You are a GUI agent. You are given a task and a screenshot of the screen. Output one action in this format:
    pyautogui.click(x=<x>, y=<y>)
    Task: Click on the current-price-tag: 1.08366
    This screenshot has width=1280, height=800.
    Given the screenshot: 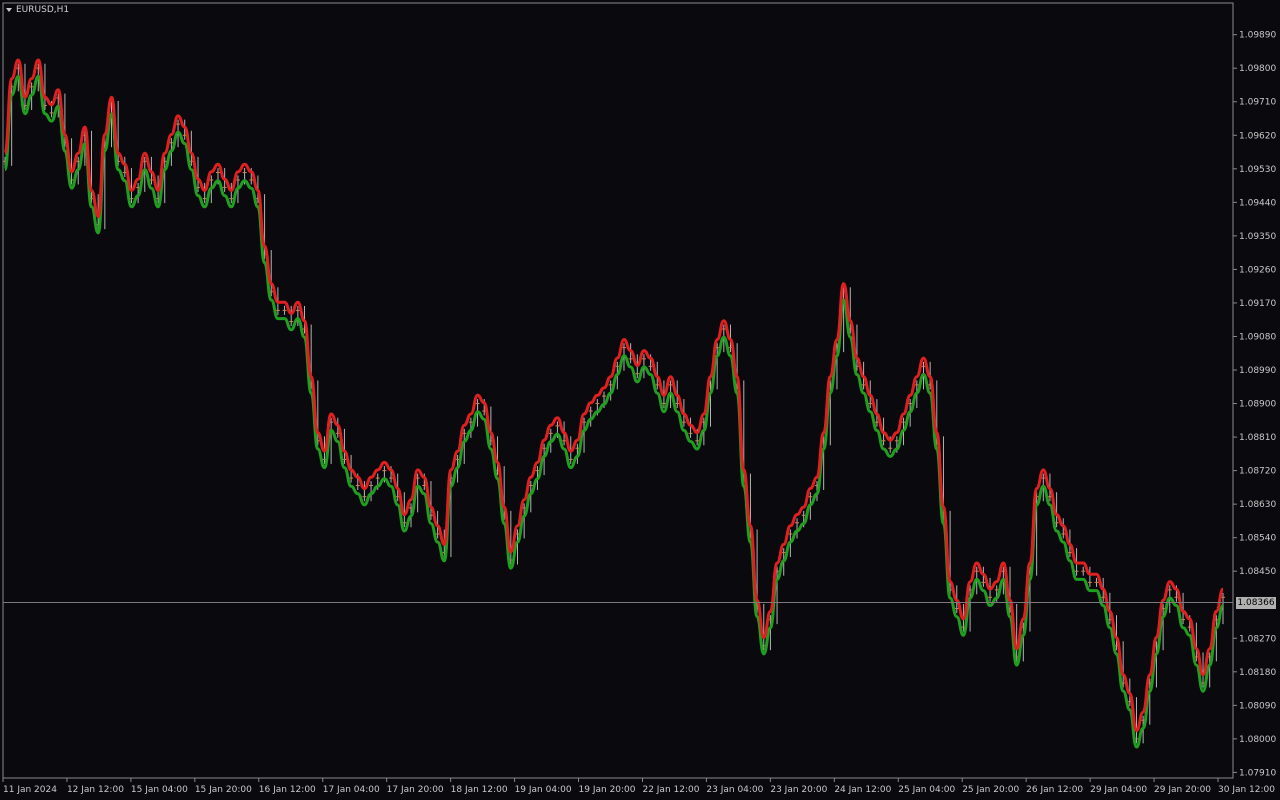 What is the action you would take?
    pyautogui.click(x=1256, y=602)
    